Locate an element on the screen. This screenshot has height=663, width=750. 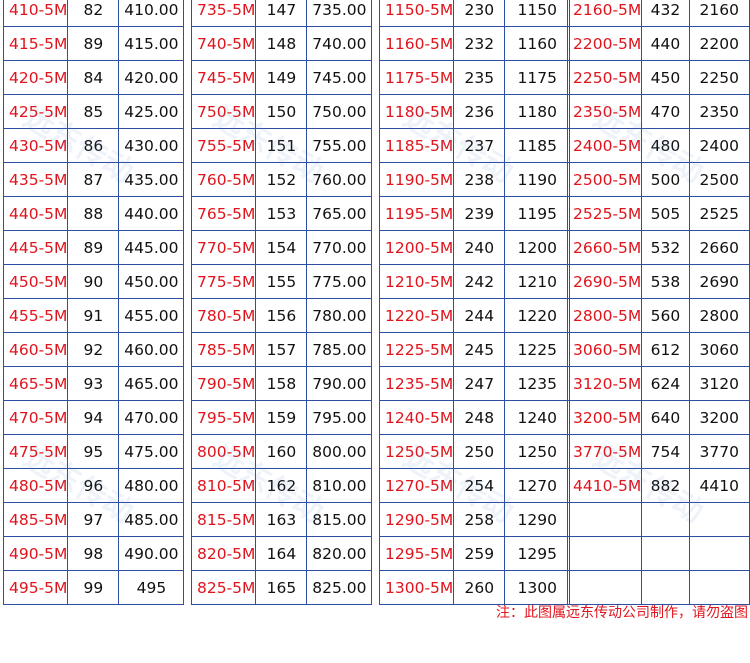
length-cell: 815.00 is located at coordinates (339, 519).